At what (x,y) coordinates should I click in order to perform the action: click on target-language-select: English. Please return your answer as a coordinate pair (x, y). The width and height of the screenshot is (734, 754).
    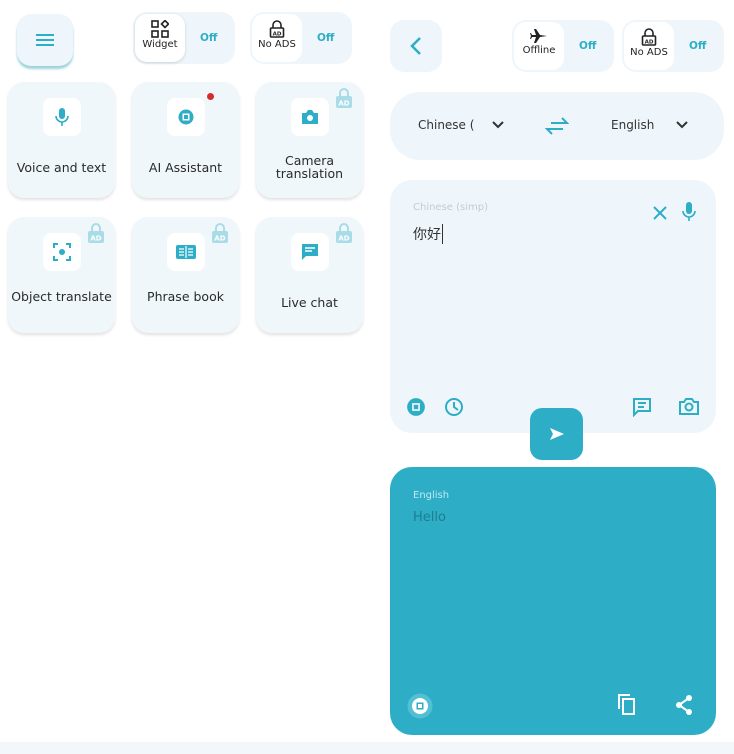
    Looking at the image, I should click on (650, 125).